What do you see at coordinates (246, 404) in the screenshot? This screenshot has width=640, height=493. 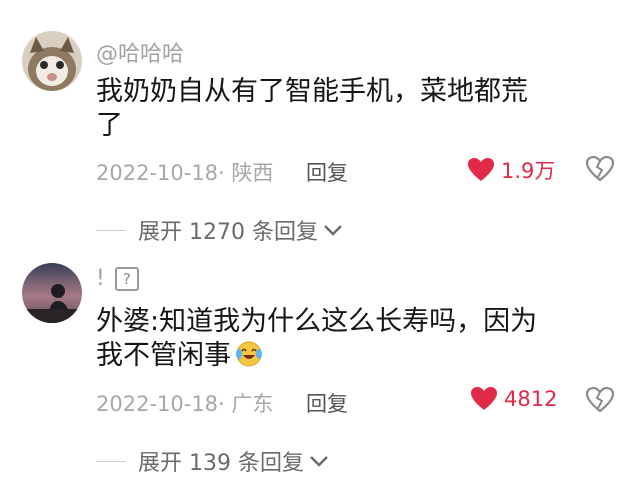 I see `comment-location: · 广东` at bounding box center [246, 404].